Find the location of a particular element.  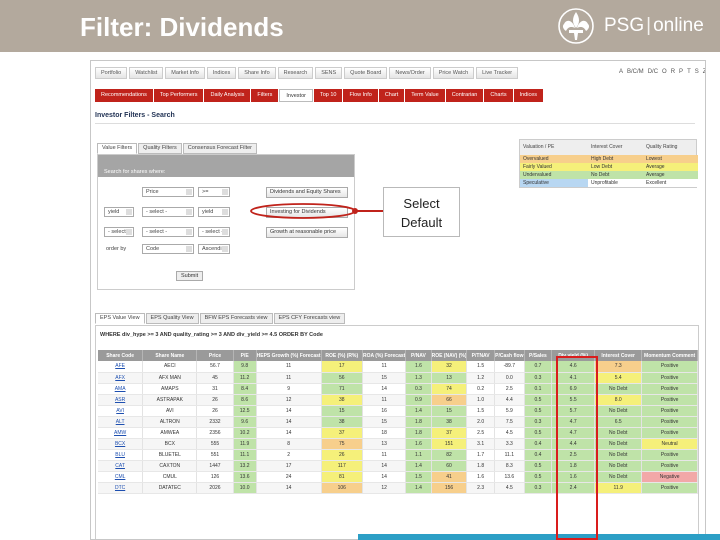

top-nav-item: Live Tracker is located at coordinates (497, 73).